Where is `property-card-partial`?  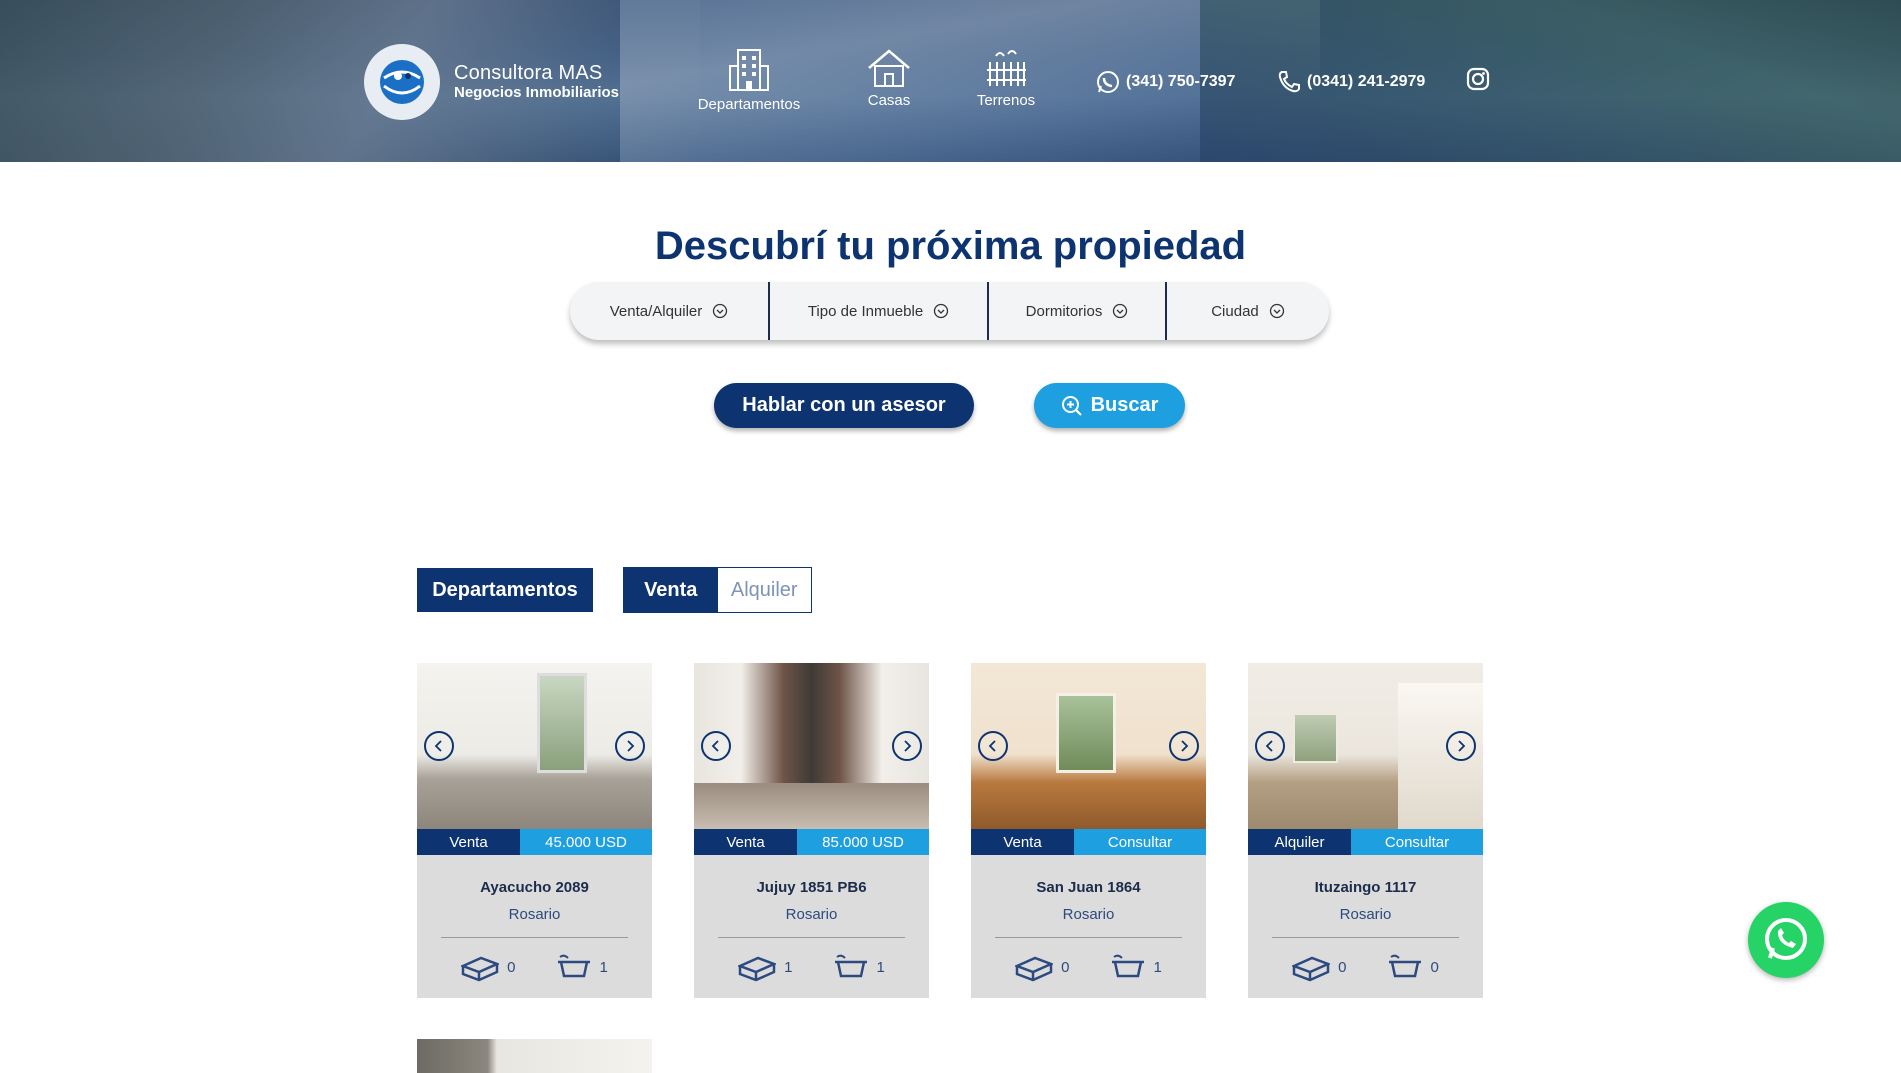
property-card-partial is located at coordinates (534, 1056).